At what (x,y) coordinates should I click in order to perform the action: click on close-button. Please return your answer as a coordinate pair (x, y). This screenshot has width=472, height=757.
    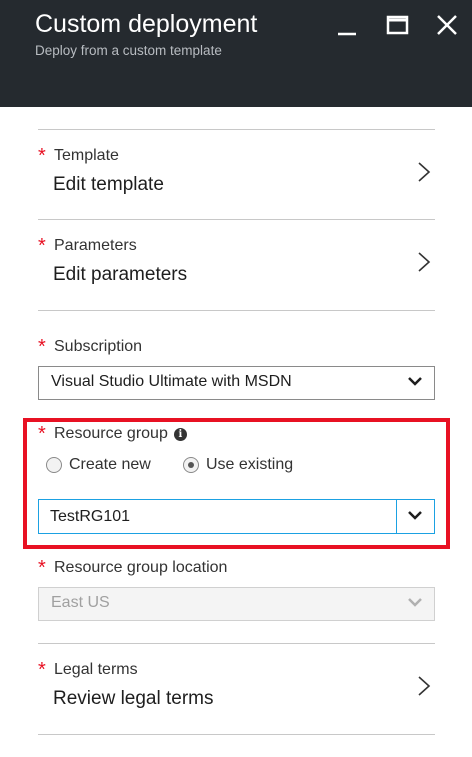
    Looking at the image, I should click on (447, 25).